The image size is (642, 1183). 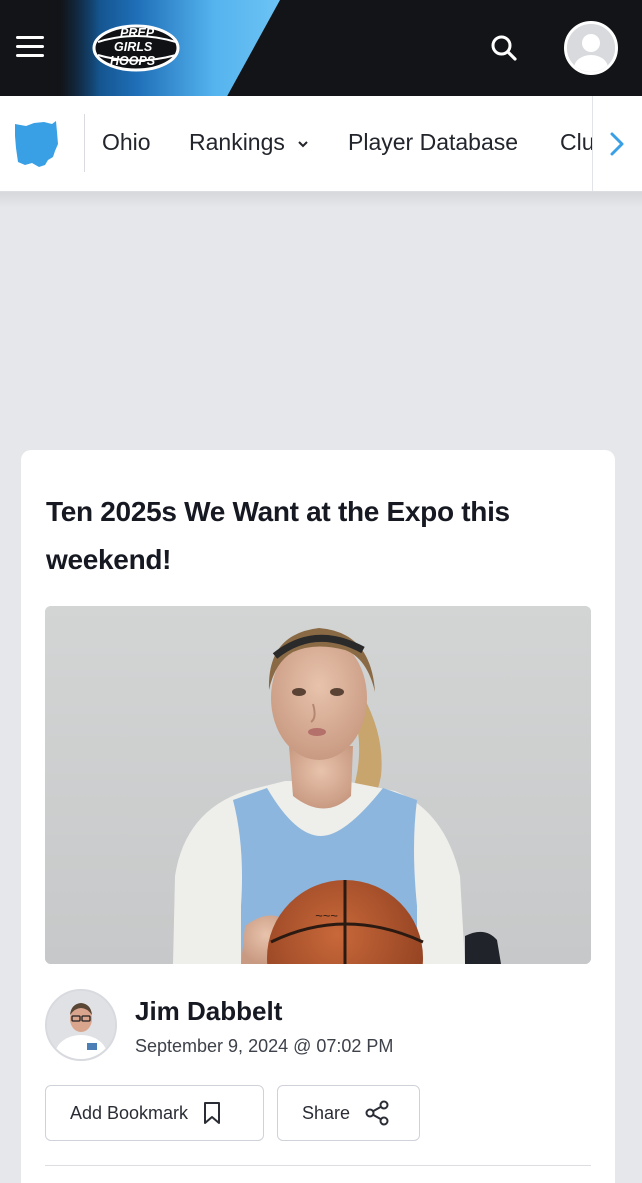 I want to click on logo-line-3: HOOPS, so click(x=133, y=61).